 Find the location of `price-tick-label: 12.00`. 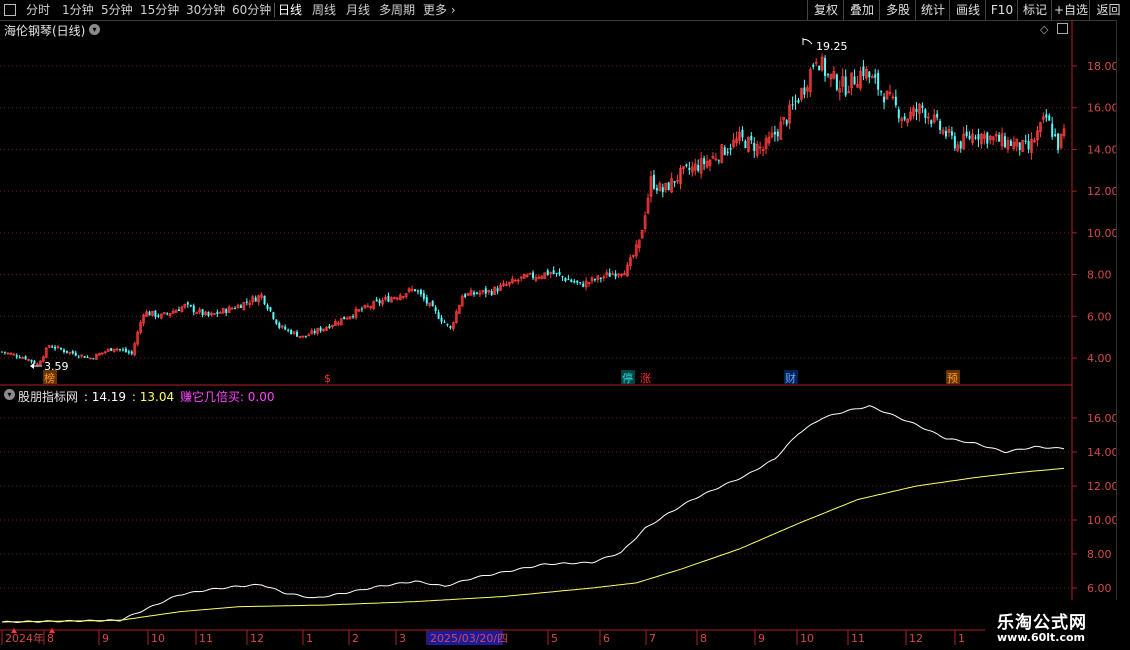

price-tick-label: 12.00 is located at coordinates (1103, 191).